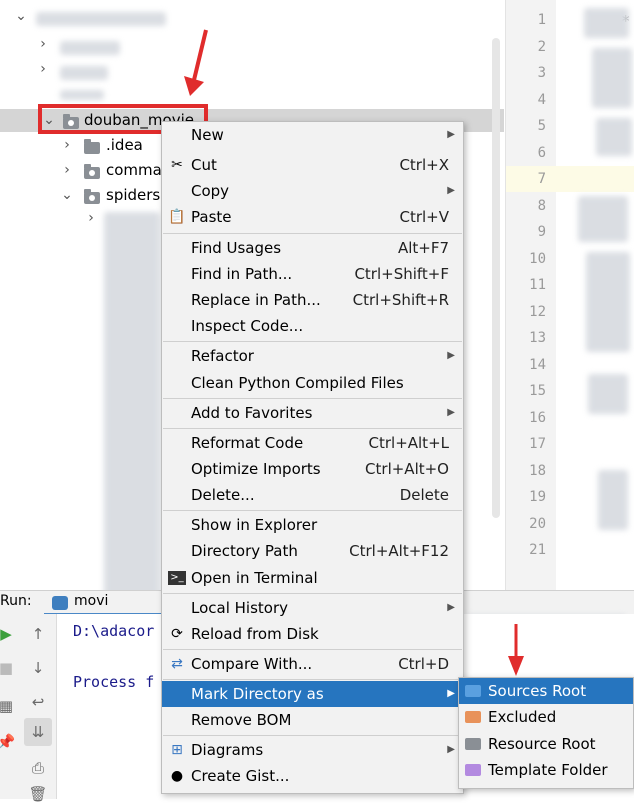 Image resolution: width=634 pixels, height=804 pixels. Describe the element at coordinates (312, 720) in the screenshot. I see `menu-item-remove-bom: Remove BOM` at that location.